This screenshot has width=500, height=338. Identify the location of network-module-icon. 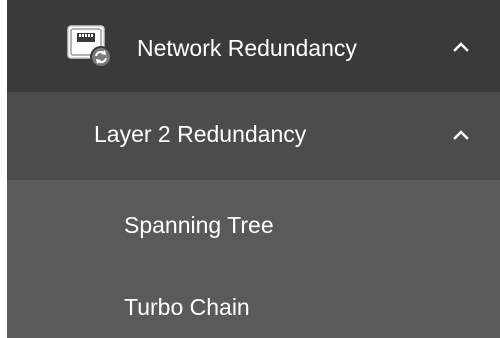
(93, 48).